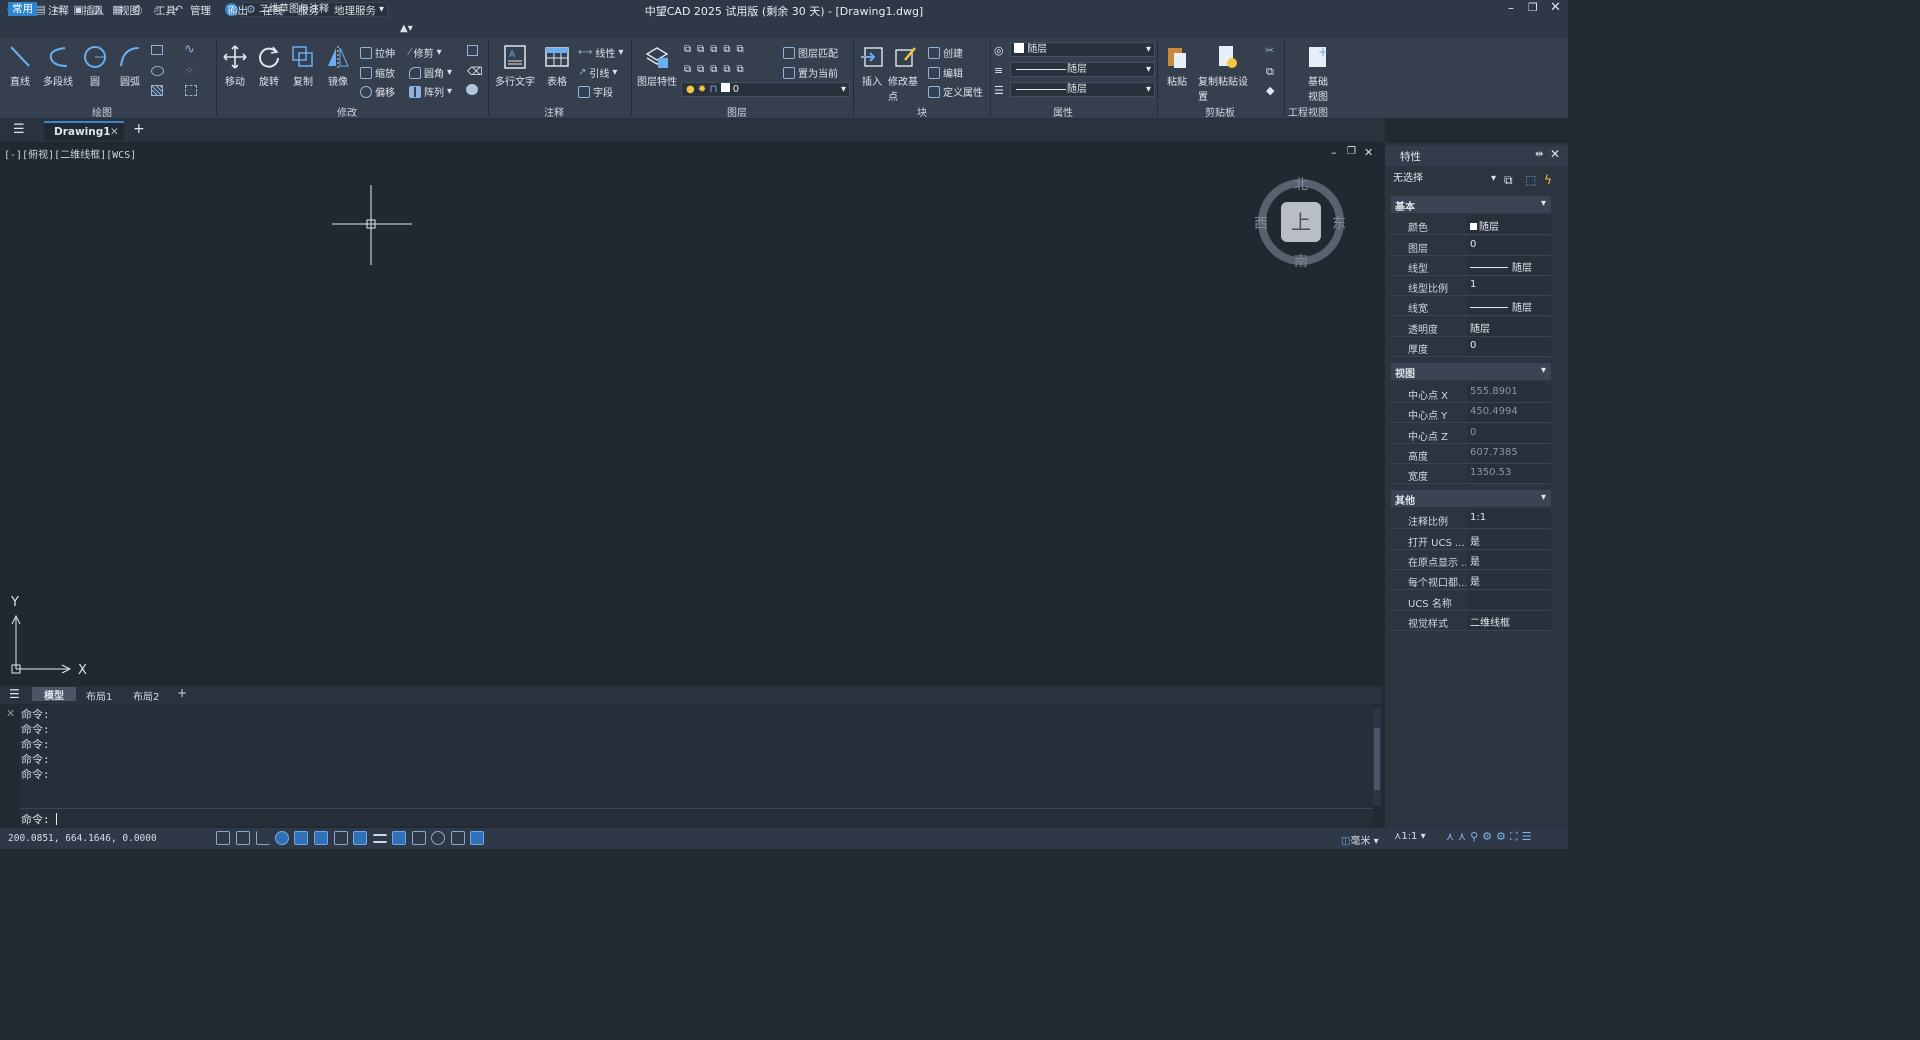 The image size is (1920, 1040). Describe the element at coordinates (1082, 69) in the screenshot. I see `linetype-dropdown: 随层 ▾` at that location.